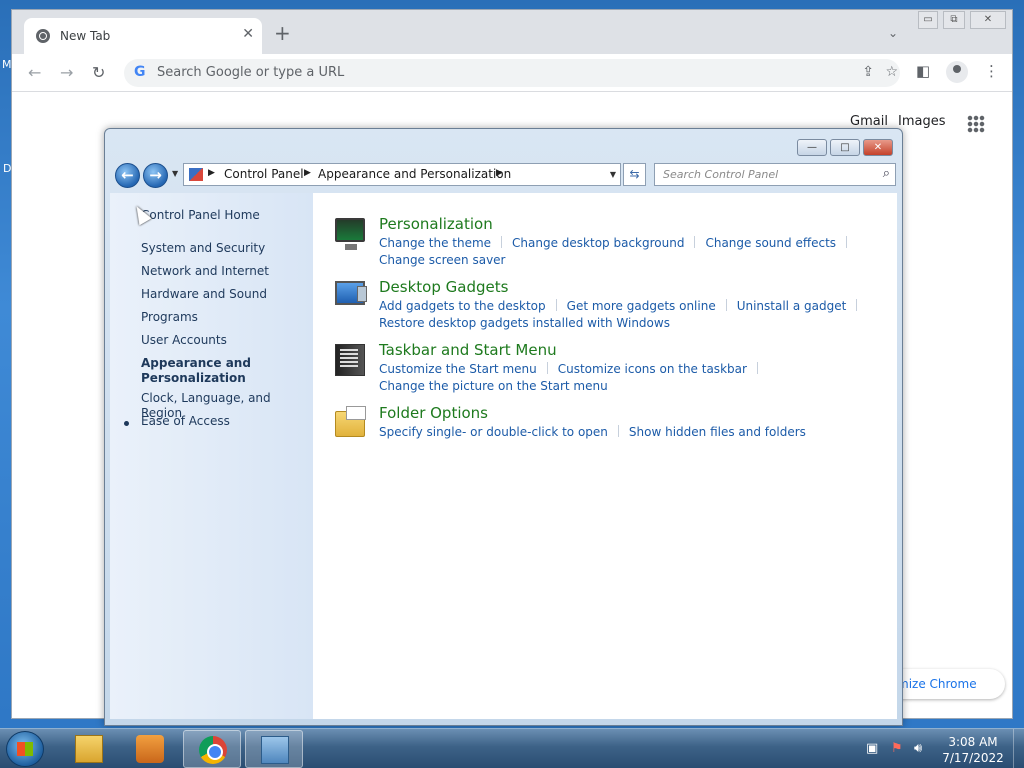  Describe the element at coordinates (845, 147) in the screenshot. I see `cp-maximize-button: □` at that location.